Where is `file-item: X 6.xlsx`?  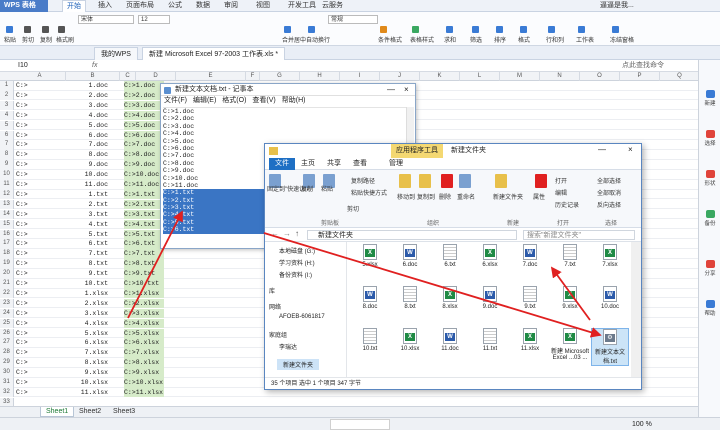 file-item: X 6.xlsx is located at coordinates (490, 256).